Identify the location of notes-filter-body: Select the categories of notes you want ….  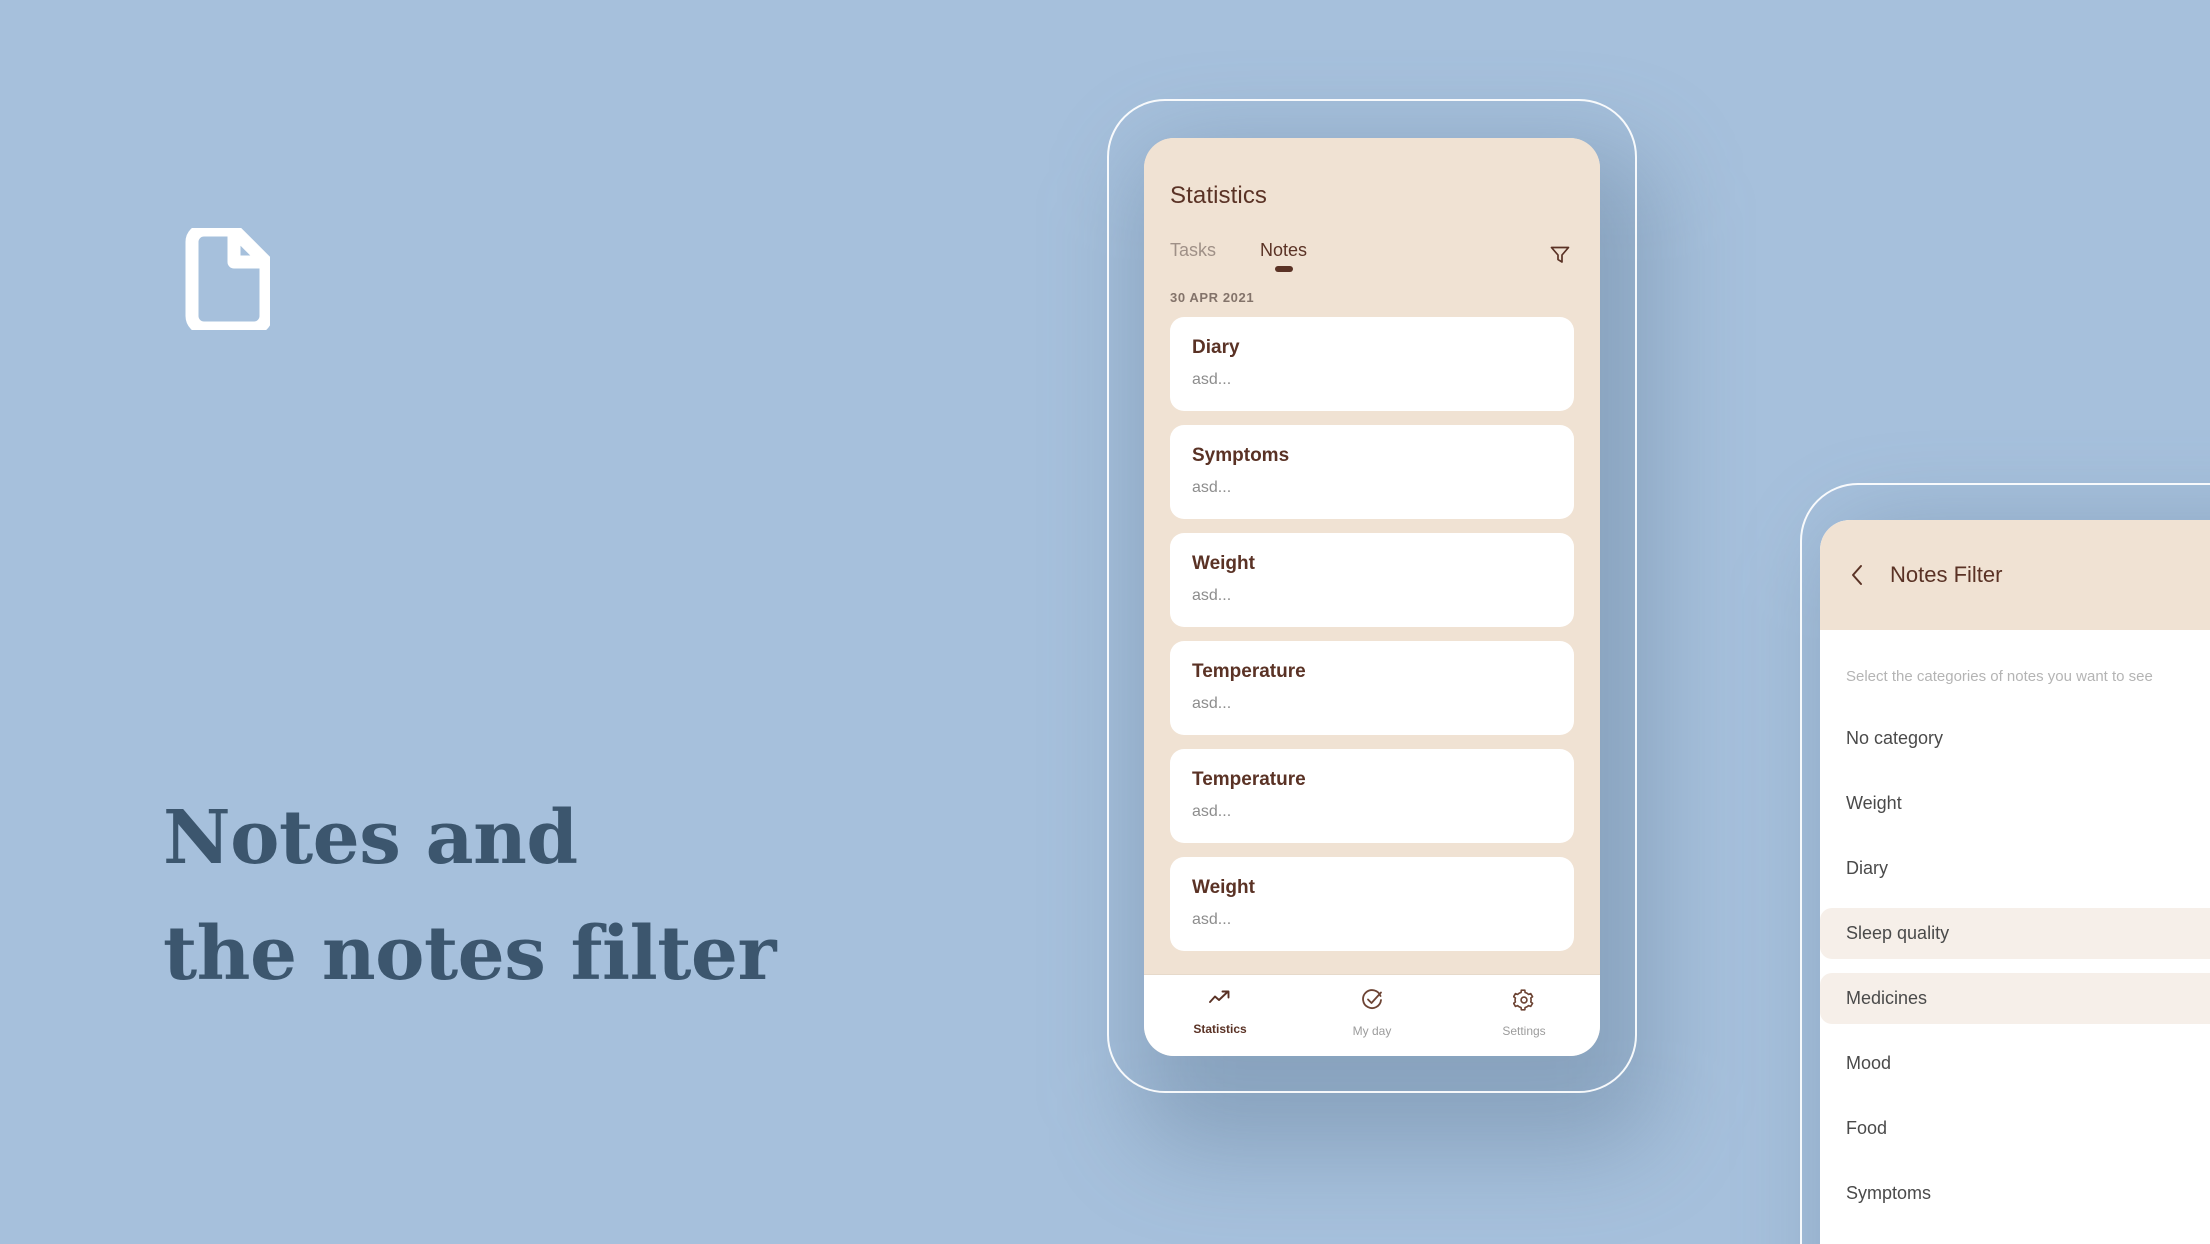
(2015, 937).